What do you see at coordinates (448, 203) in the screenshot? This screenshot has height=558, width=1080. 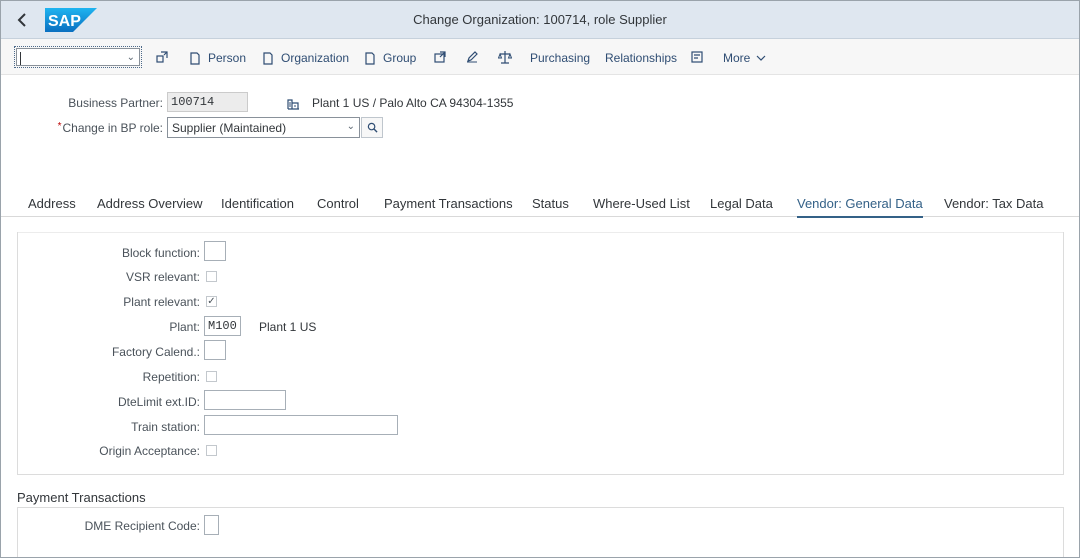 I see `tab-payment-transactions: Payment Transactions` at bounding box center [448, 203].